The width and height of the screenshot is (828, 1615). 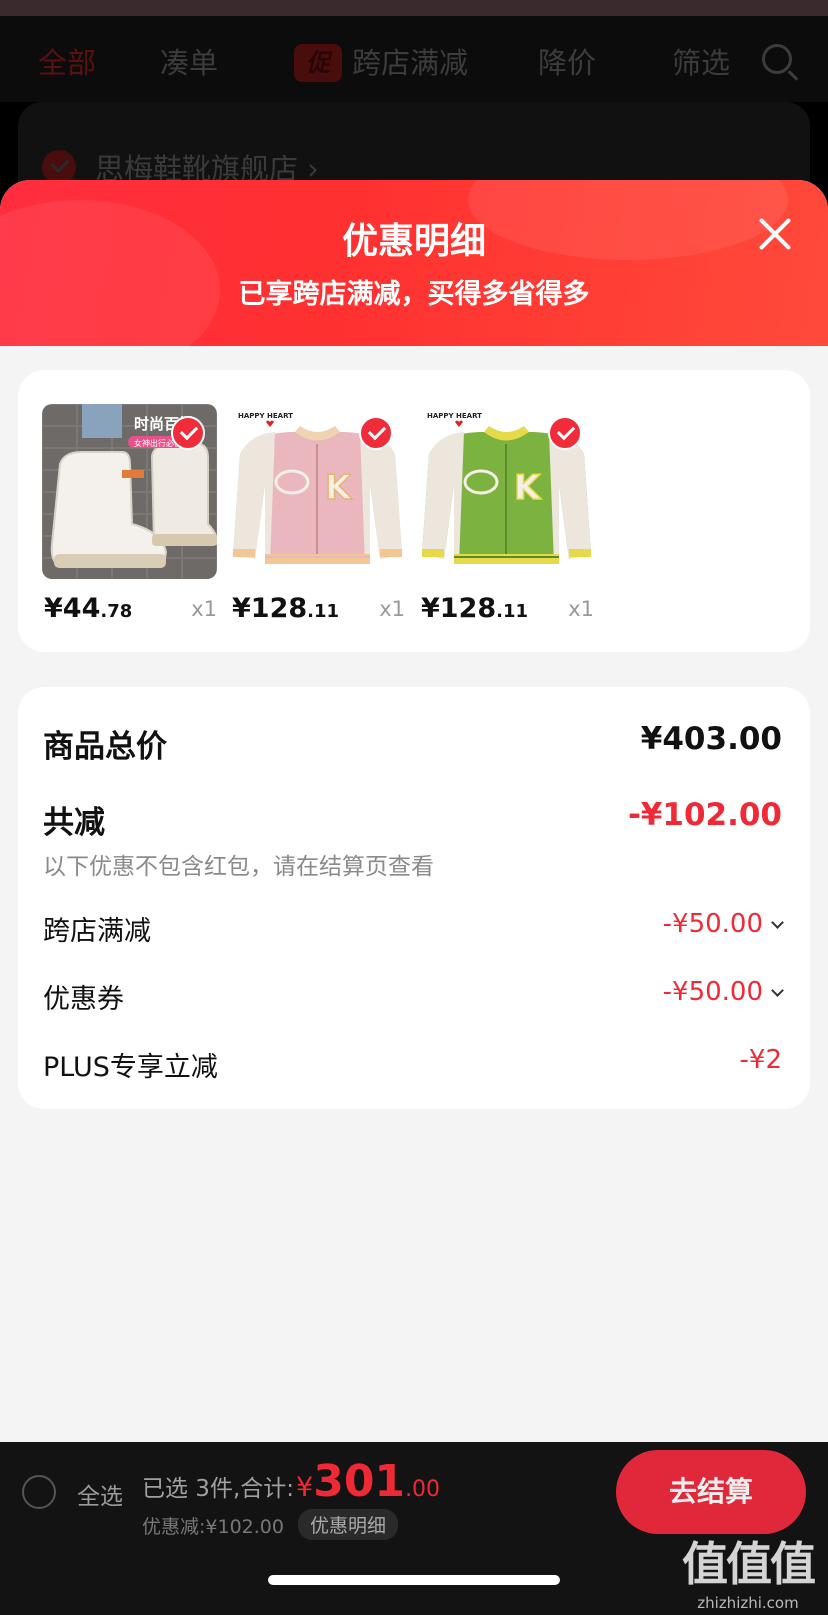 I want to click on status-bar-strip, so click(x=414, y=8).